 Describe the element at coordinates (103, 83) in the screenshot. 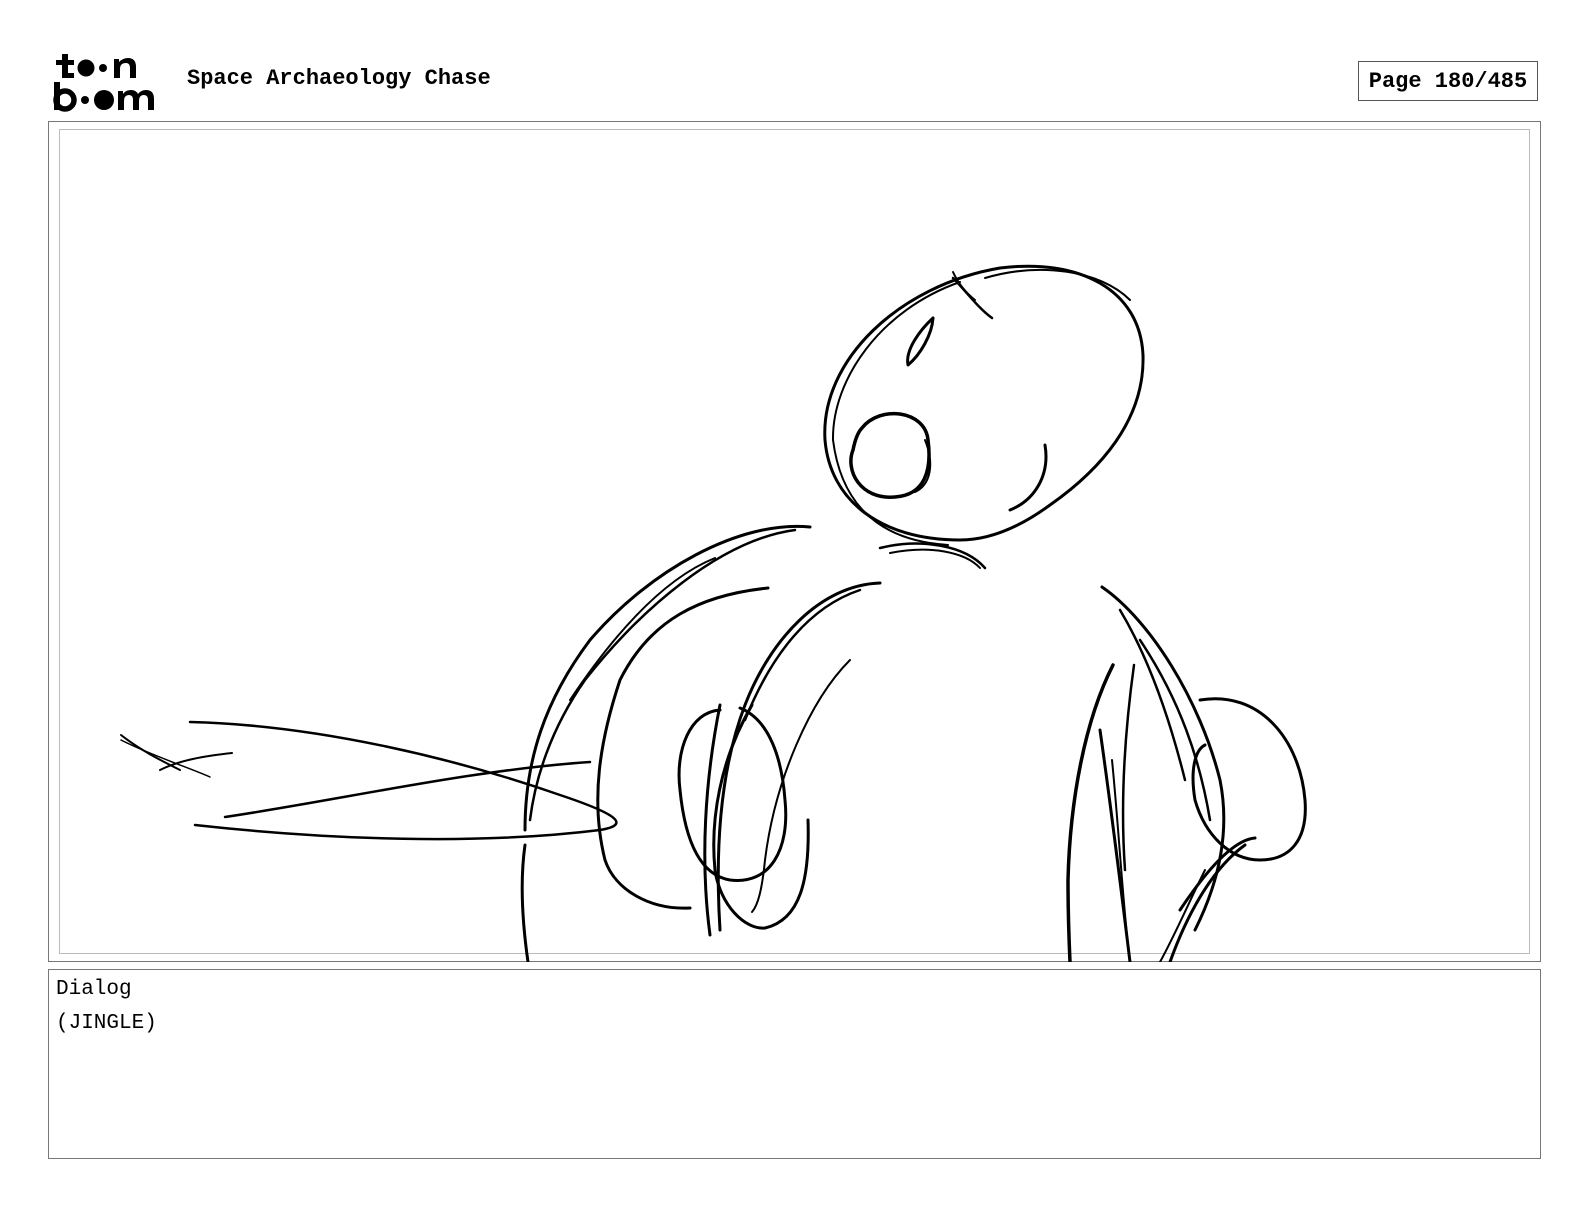

I see `toon-boom-logo` at that location.